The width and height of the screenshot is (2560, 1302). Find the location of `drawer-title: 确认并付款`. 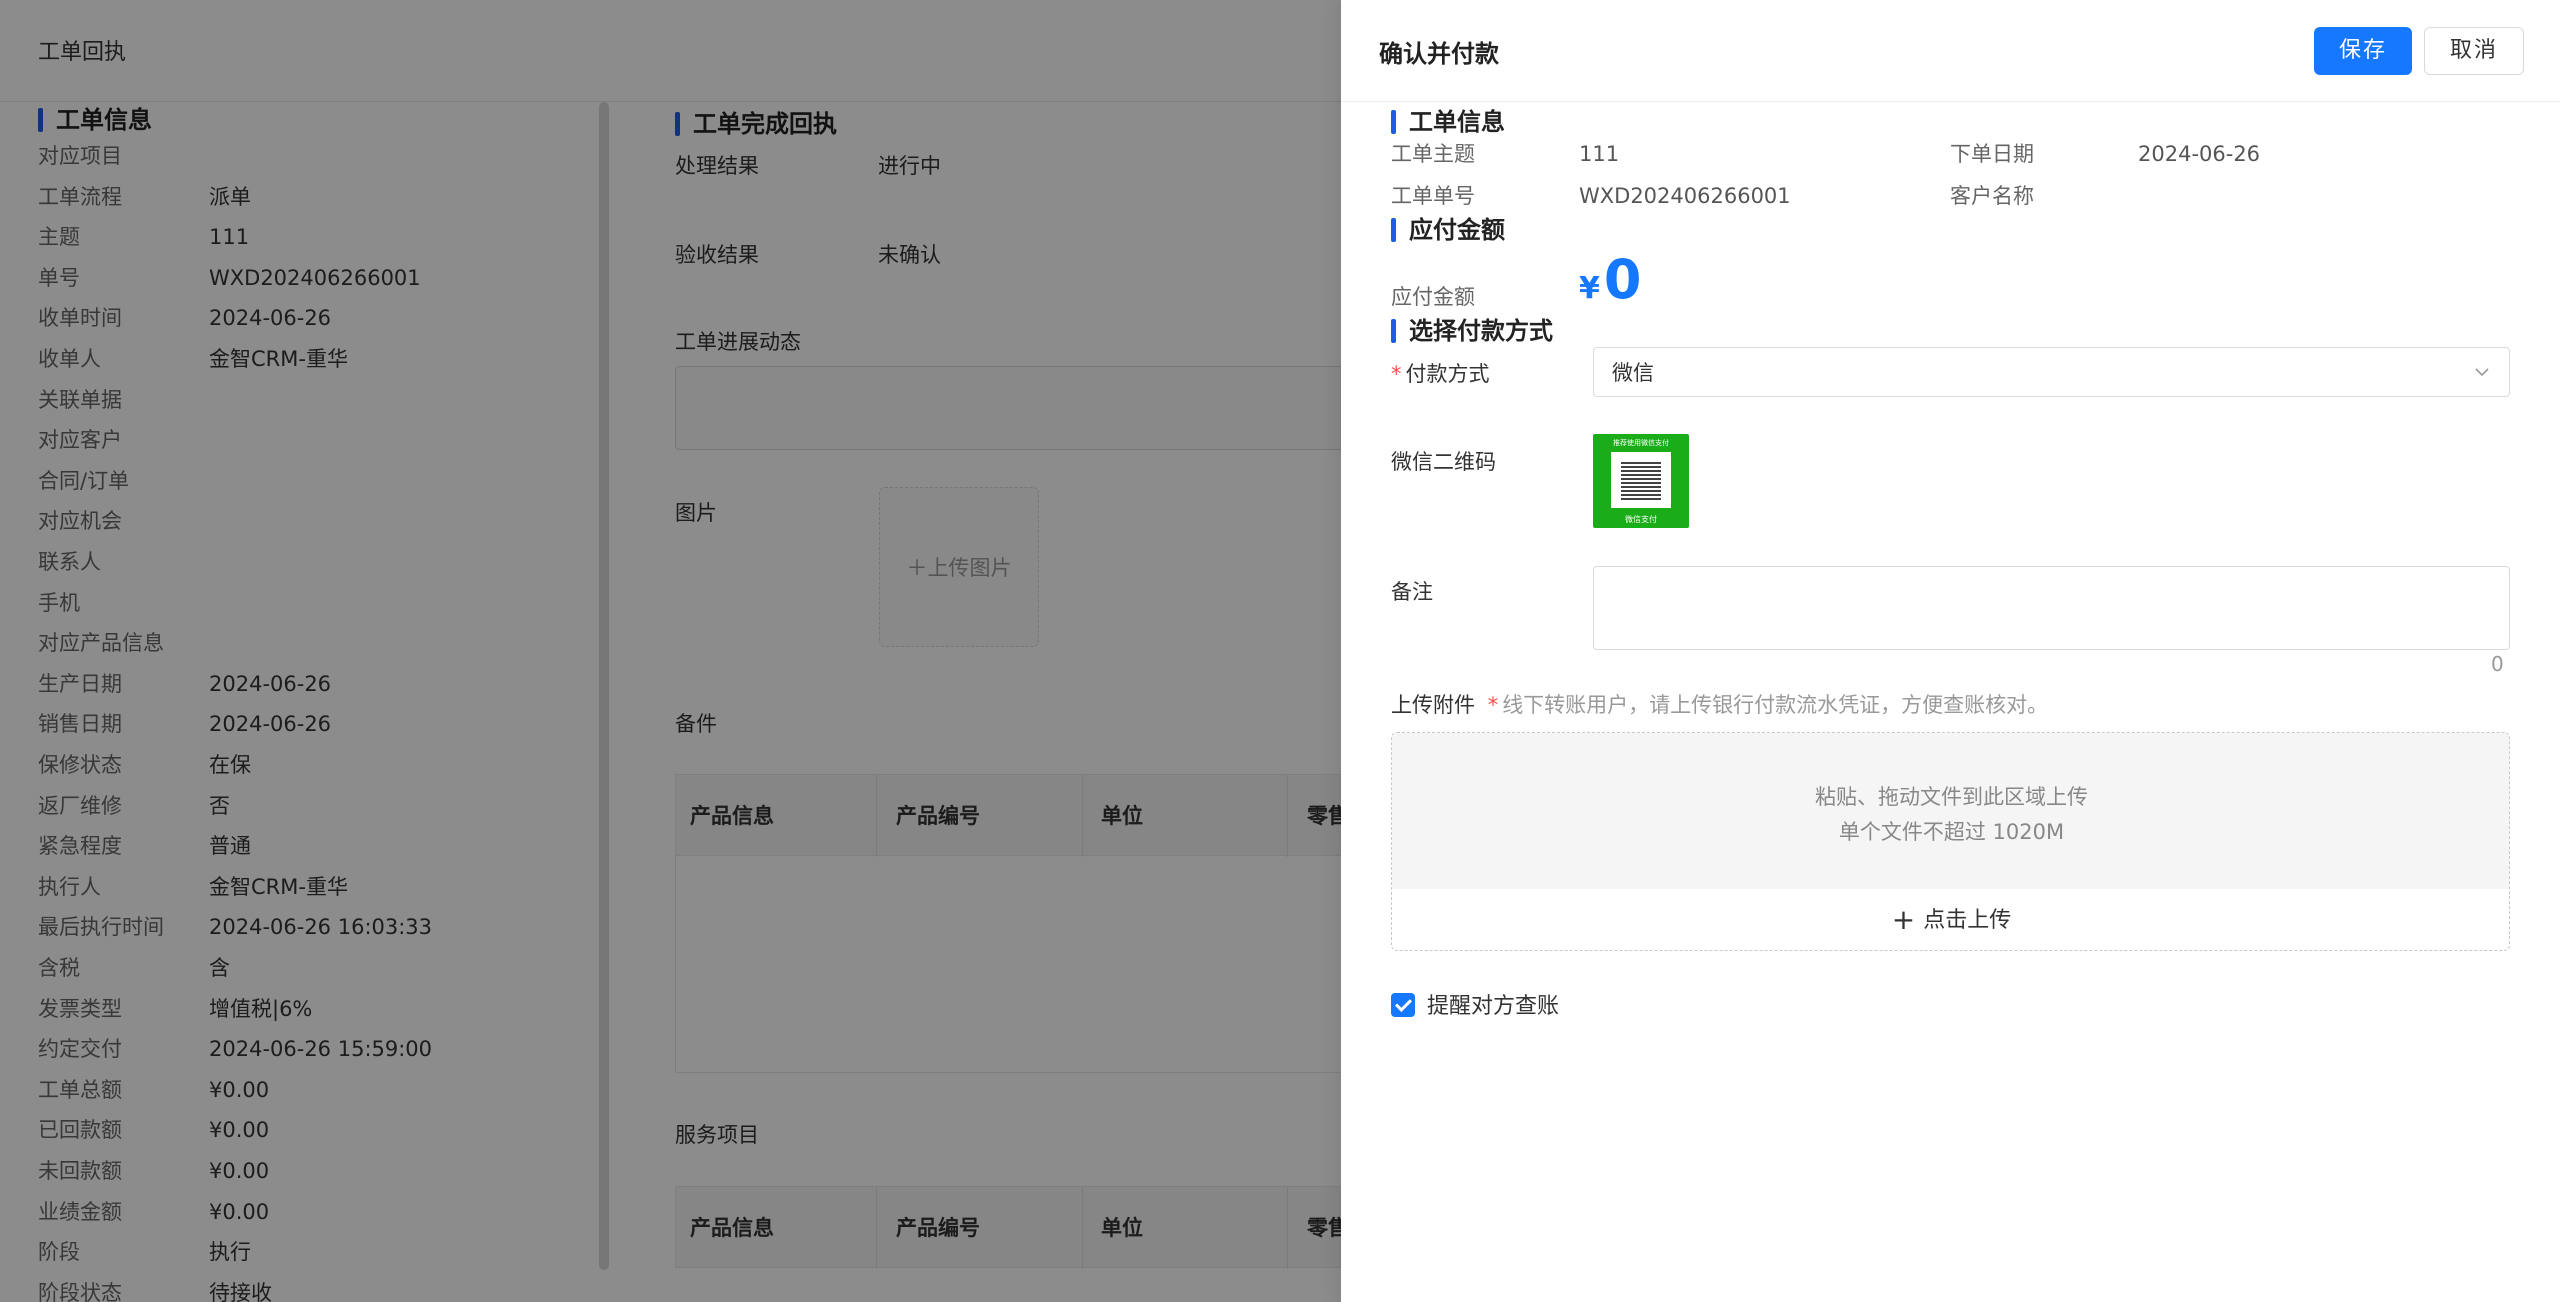

drawer-title: 确认并付款 is located at coordinates (1439, 54).